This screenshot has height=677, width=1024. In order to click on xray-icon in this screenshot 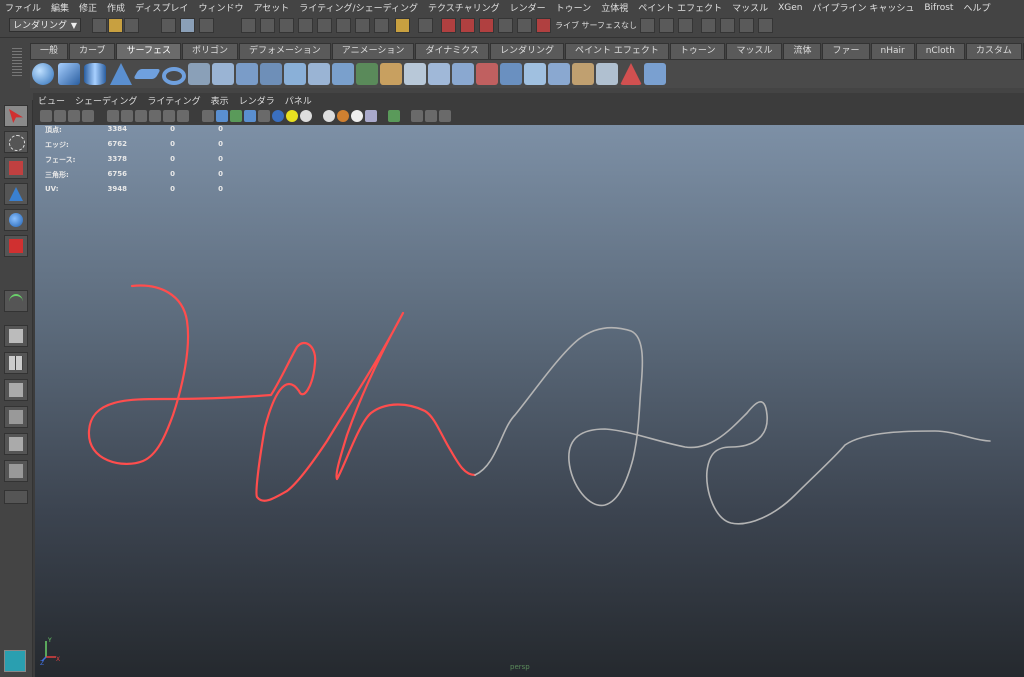, I will do `click(250, 116)`.